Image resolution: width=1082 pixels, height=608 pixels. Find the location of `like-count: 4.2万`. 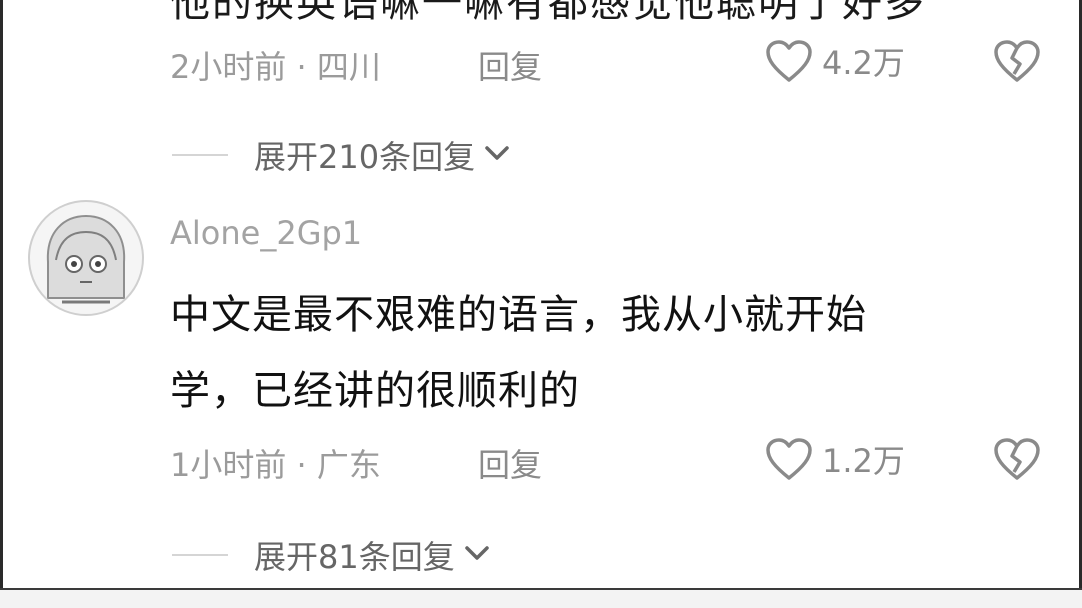

like-count: 4.2万 is located at coordinates (863, 63).